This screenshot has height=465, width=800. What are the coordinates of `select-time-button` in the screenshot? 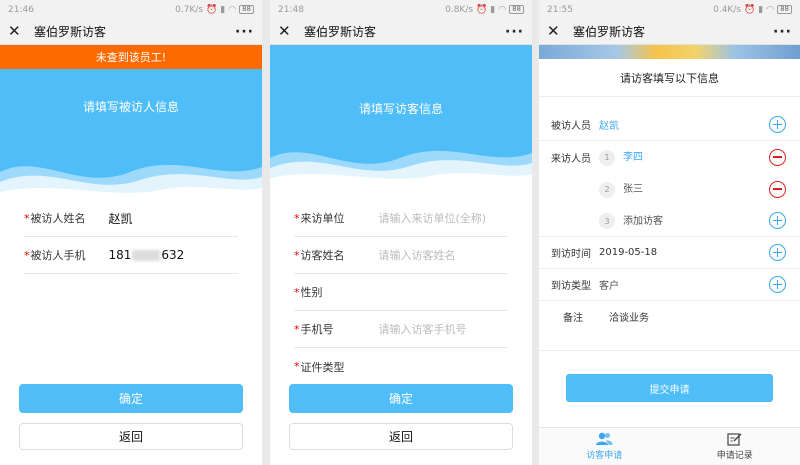 It's located at (777, 252).